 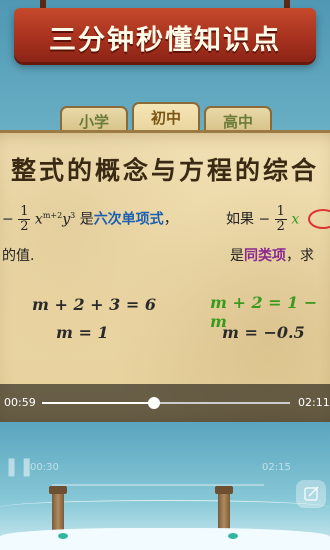 What do you see at coordinates (44, 467) in the screenshot?
I see `bg-current-time: 00:30` at bounding box center [44, 467].